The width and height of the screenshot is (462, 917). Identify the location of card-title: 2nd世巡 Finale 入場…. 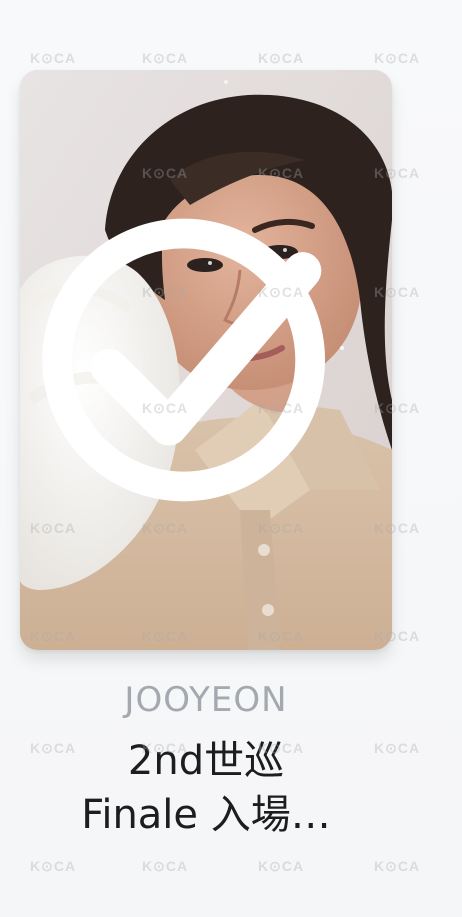
(206, 788).